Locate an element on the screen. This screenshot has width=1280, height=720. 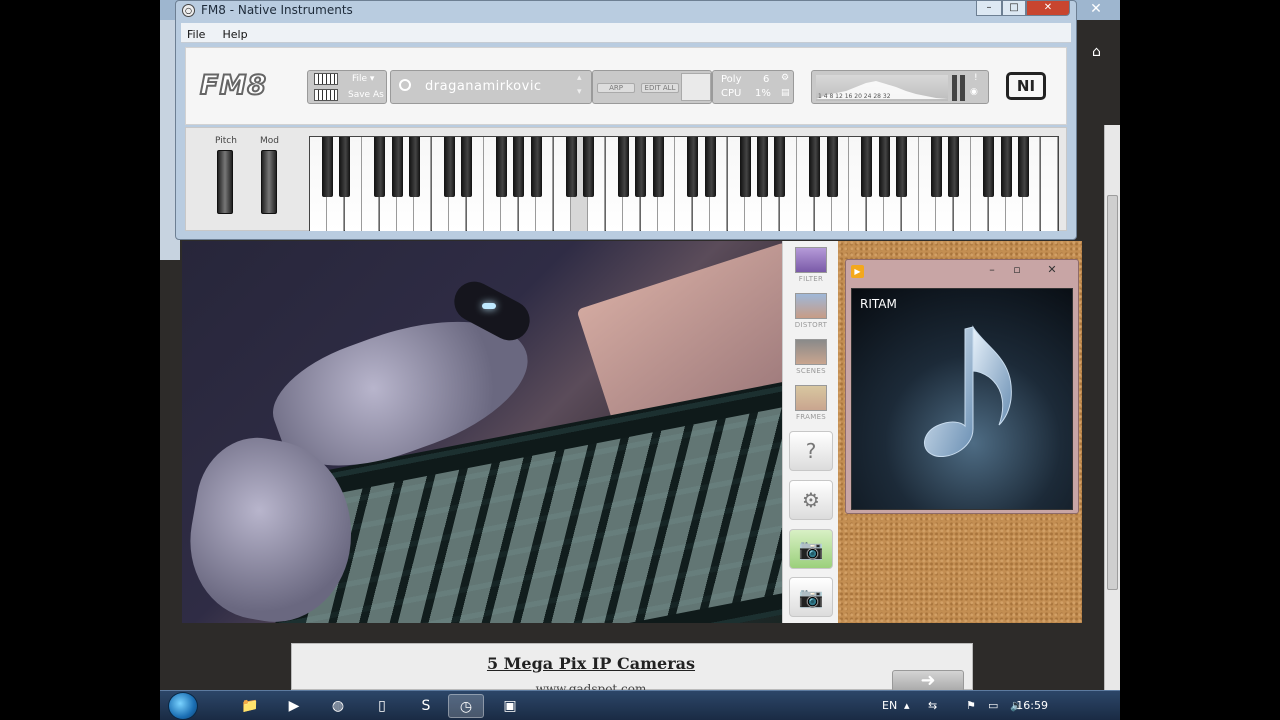
search-icon is located at coordinates (405, 85).